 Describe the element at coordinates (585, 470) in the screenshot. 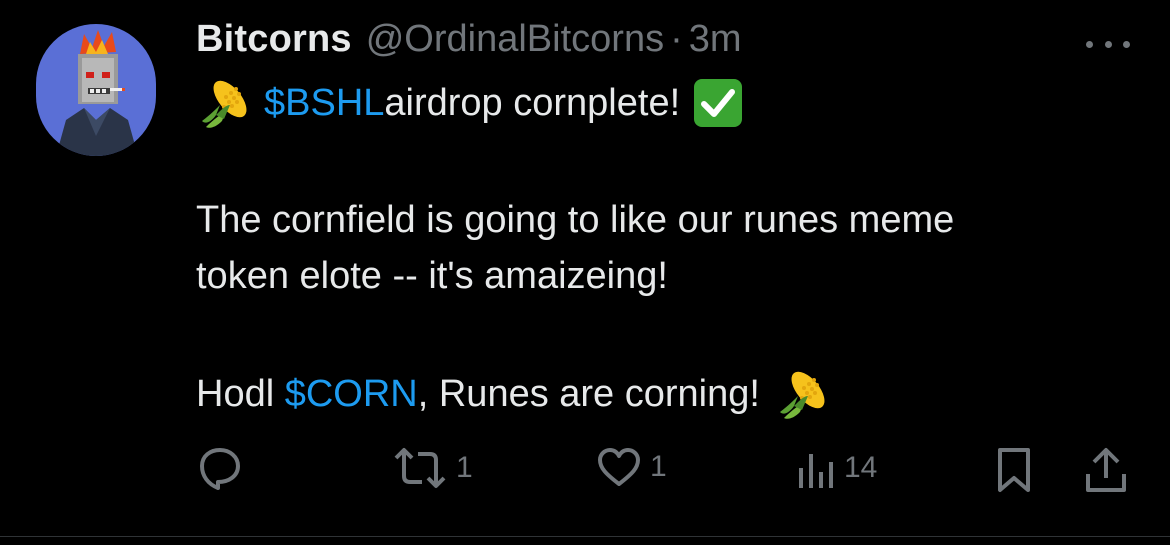

I see `action-bar: 1 1 14` at that location.